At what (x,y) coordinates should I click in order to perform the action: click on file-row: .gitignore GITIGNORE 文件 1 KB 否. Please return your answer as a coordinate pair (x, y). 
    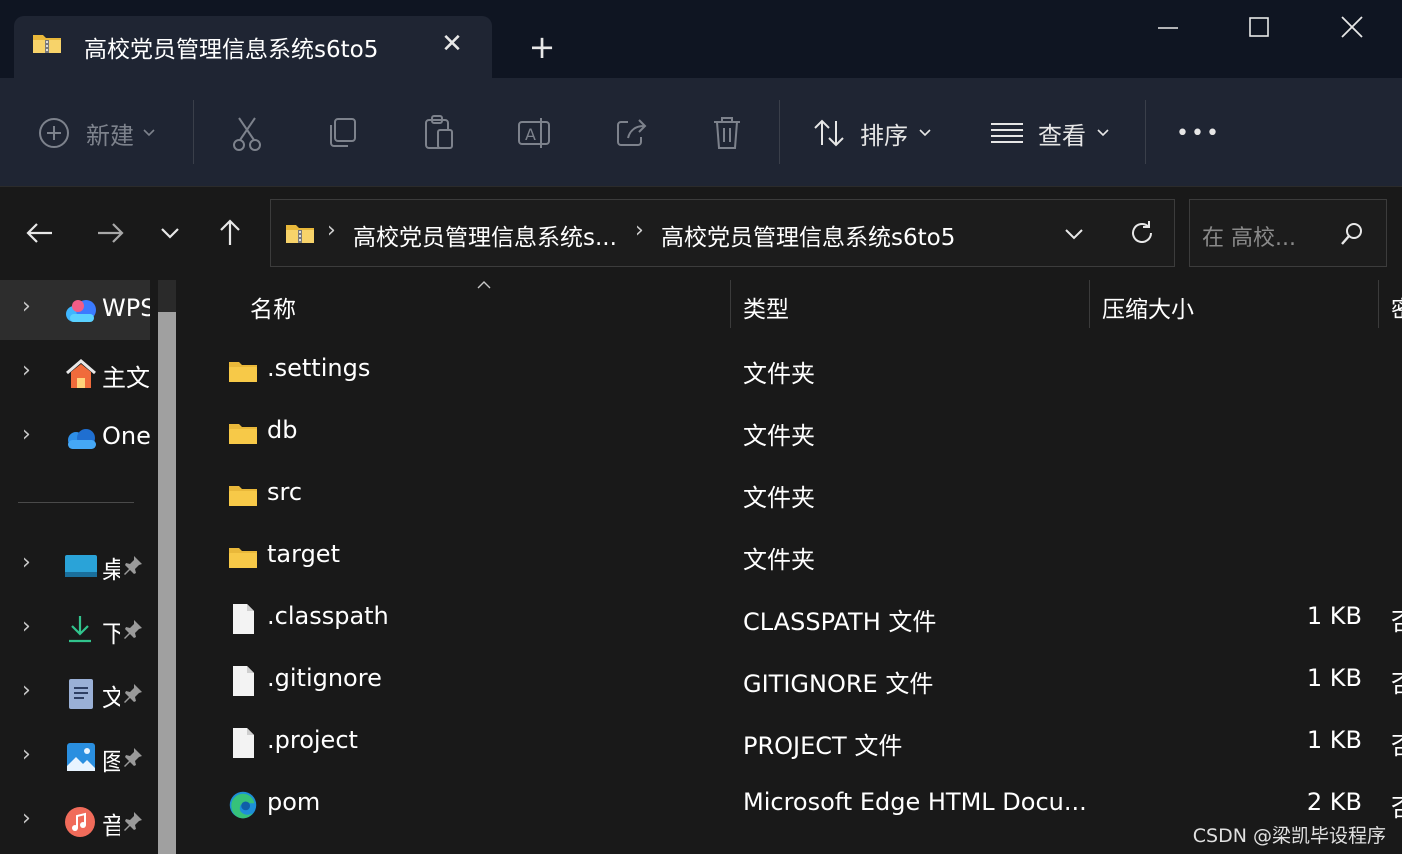
    Looking at the image, I should click on (794, 681).